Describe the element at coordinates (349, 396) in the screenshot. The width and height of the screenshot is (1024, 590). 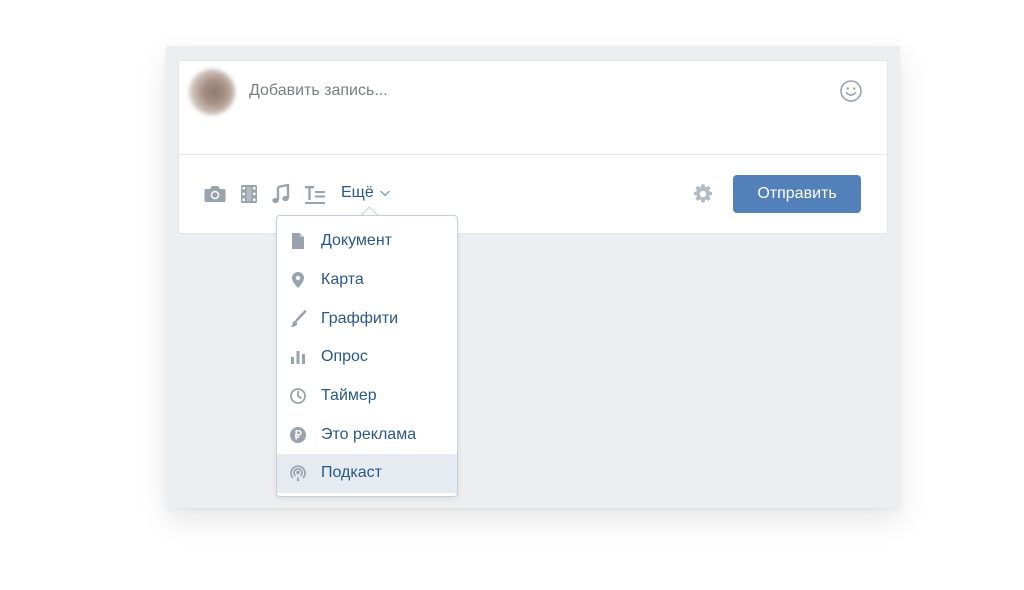
I see `dropdown-item-label: Таймер` at that location.